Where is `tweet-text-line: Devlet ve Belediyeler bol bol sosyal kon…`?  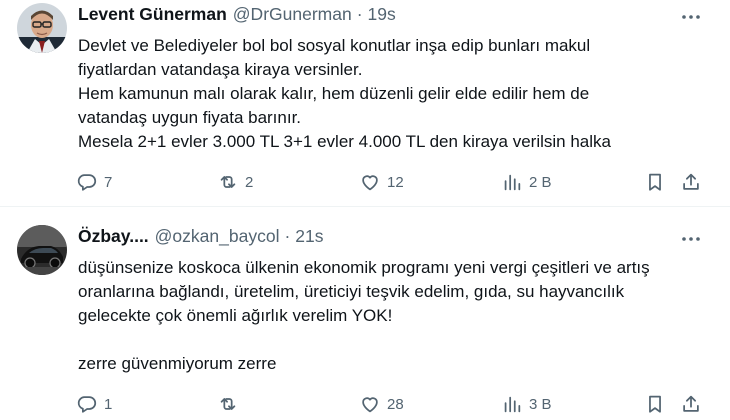 tweet-text-line: Devlet ve Belediyeler bol bol sosyal kon… is located at coordinates (334, 45).